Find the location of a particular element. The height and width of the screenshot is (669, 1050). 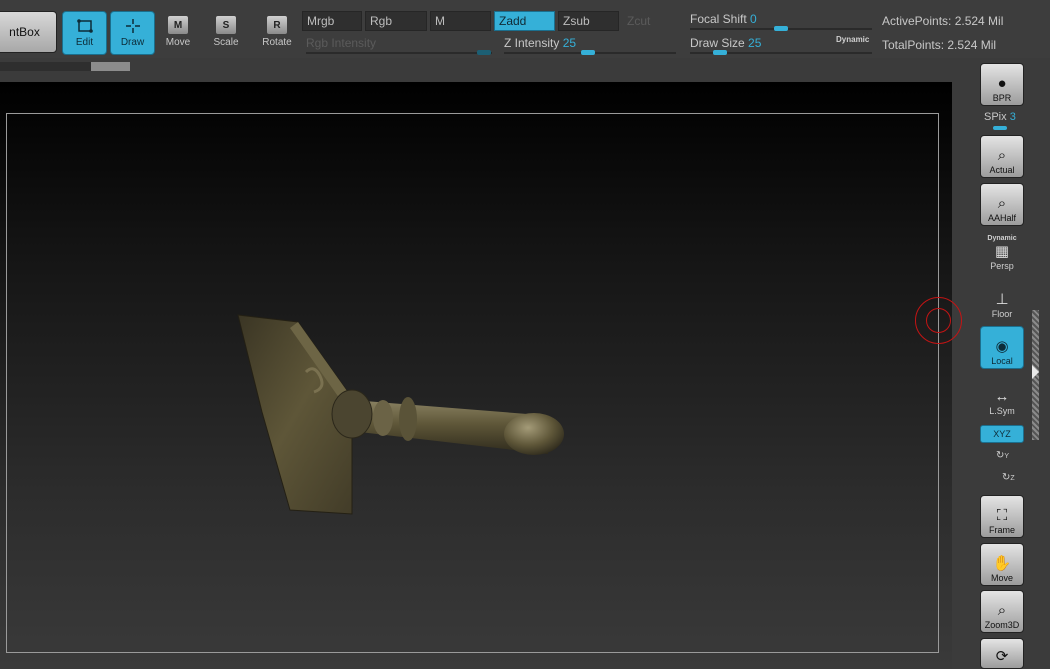

zoom3d-button: ⌕ Zoom3D is located at coordinates (1002, 611).